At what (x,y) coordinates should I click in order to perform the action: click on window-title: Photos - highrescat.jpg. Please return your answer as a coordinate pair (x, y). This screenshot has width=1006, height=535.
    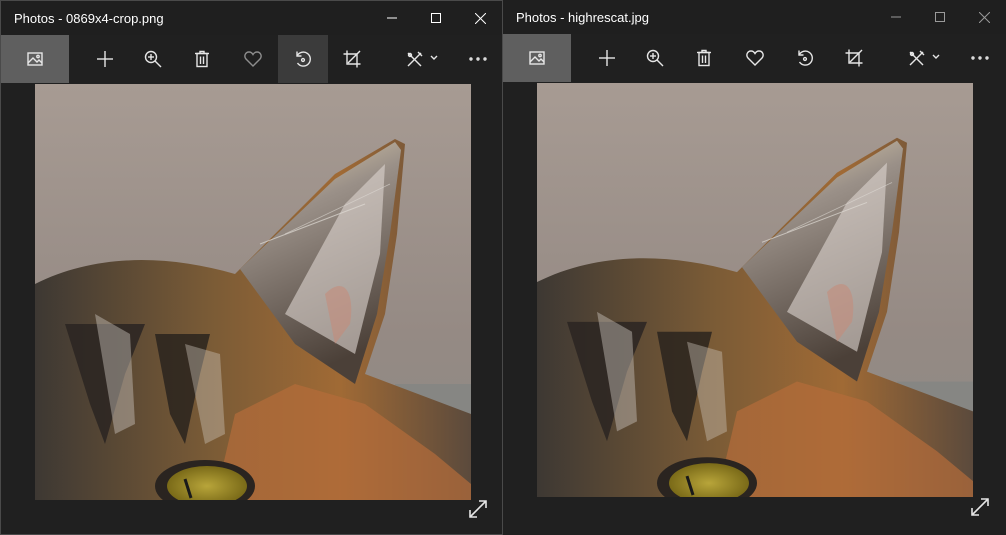
    Looking at the image, I should click on (582, 17).